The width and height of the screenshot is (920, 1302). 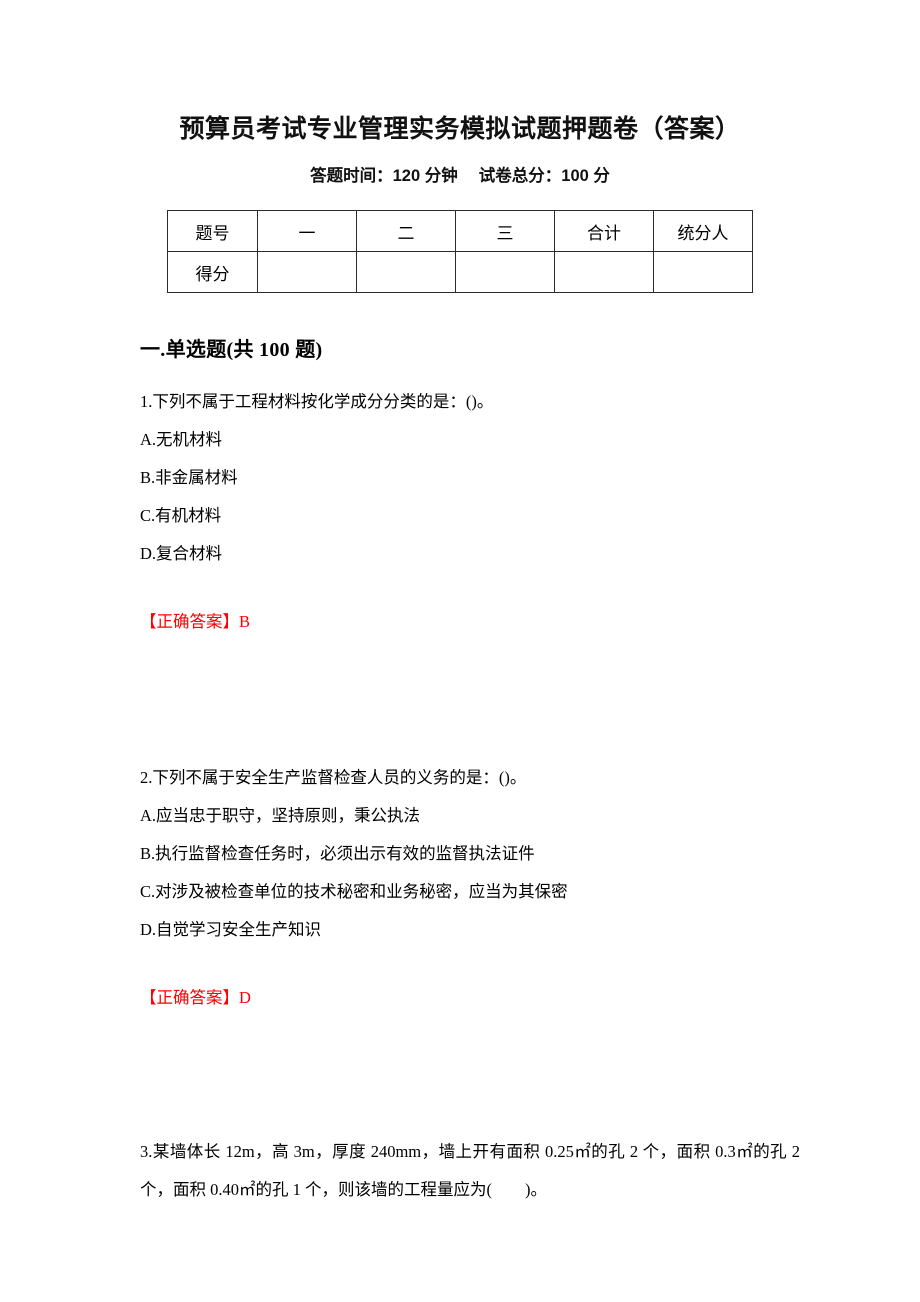 What do you see at coordinates (470, 854) in the screenshot?
I see `question-option: B.执行监督检查任务时，必须出示有效的监督执法证件` at bounding box center [470, 854].